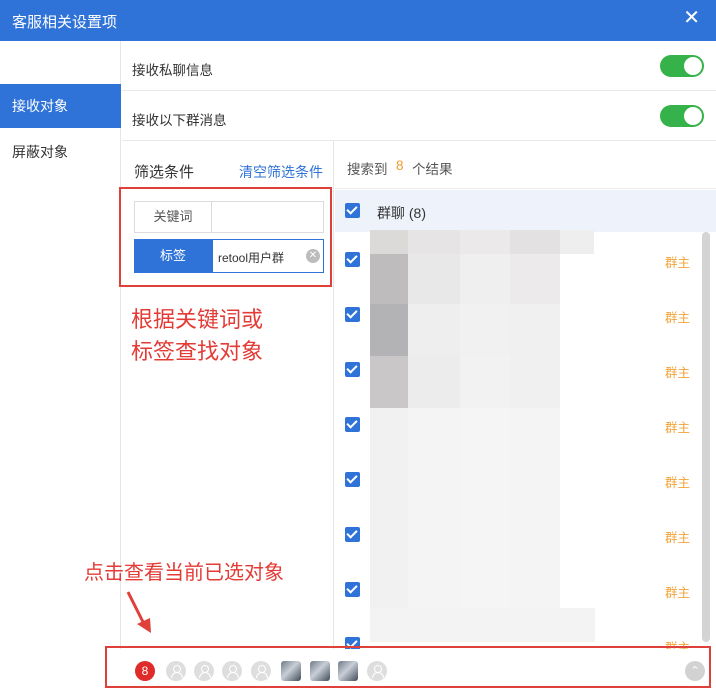 The height and width of the screenshot is (690, 716). I want to click on private-chat-label: 接收私聊信息, so click(172, 70).